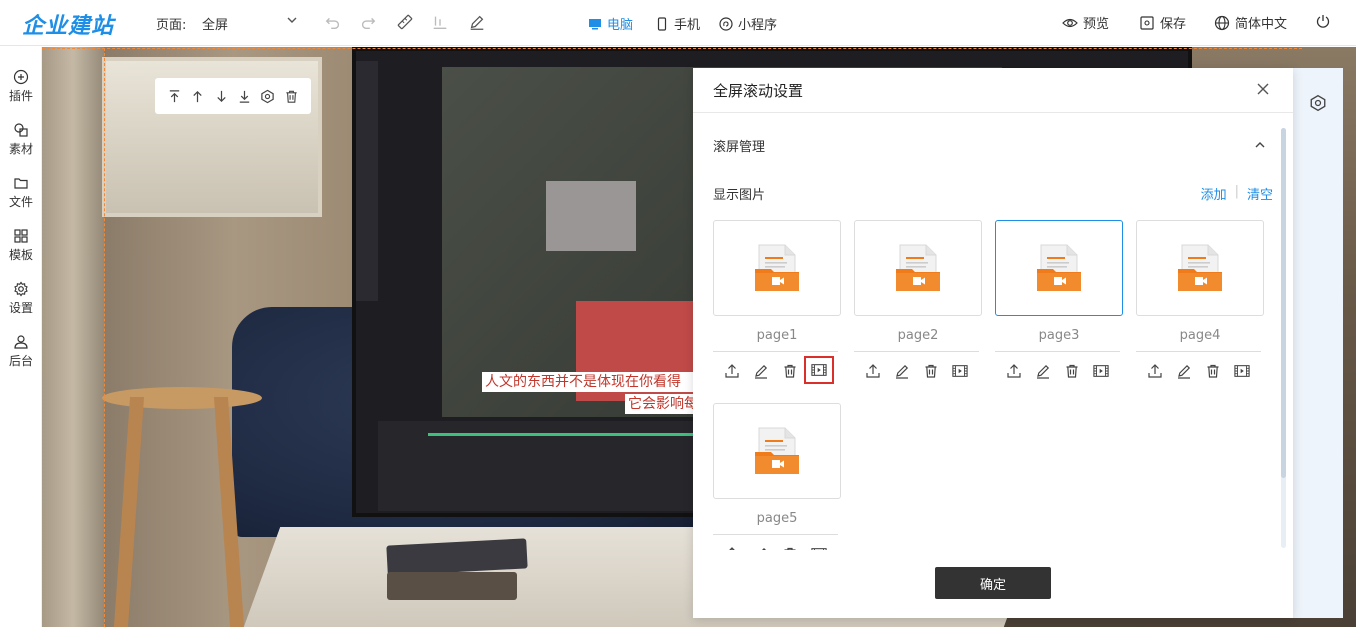  I want to click on device-mobile-label: 手机, so click(687, 25).